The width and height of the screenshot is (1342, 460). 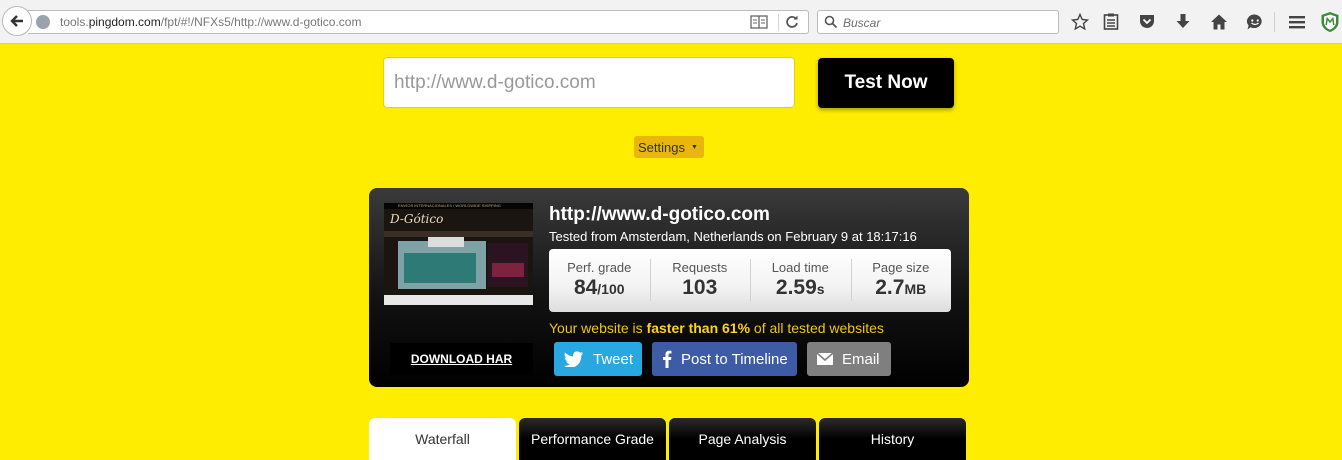 I want to click on search-icon, so click(x=831, y=22).